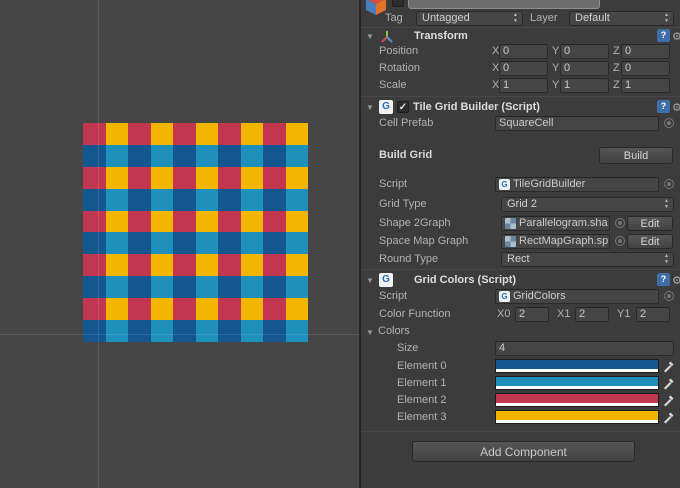 The height and width of the screenshot is (488, 680). I want to click on position-z-field: 0, so click(645, 51).